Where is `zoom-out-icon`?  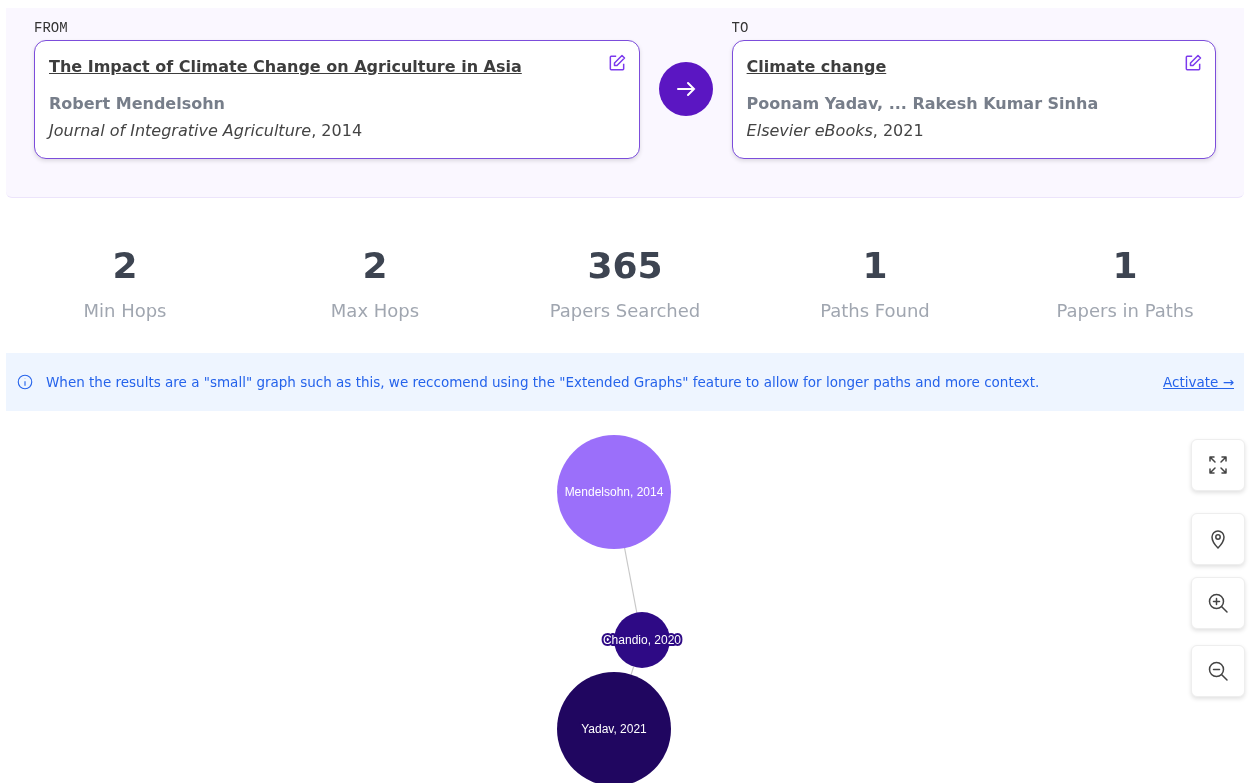
zoom-out-icon is located at coordinates (1218, 671).